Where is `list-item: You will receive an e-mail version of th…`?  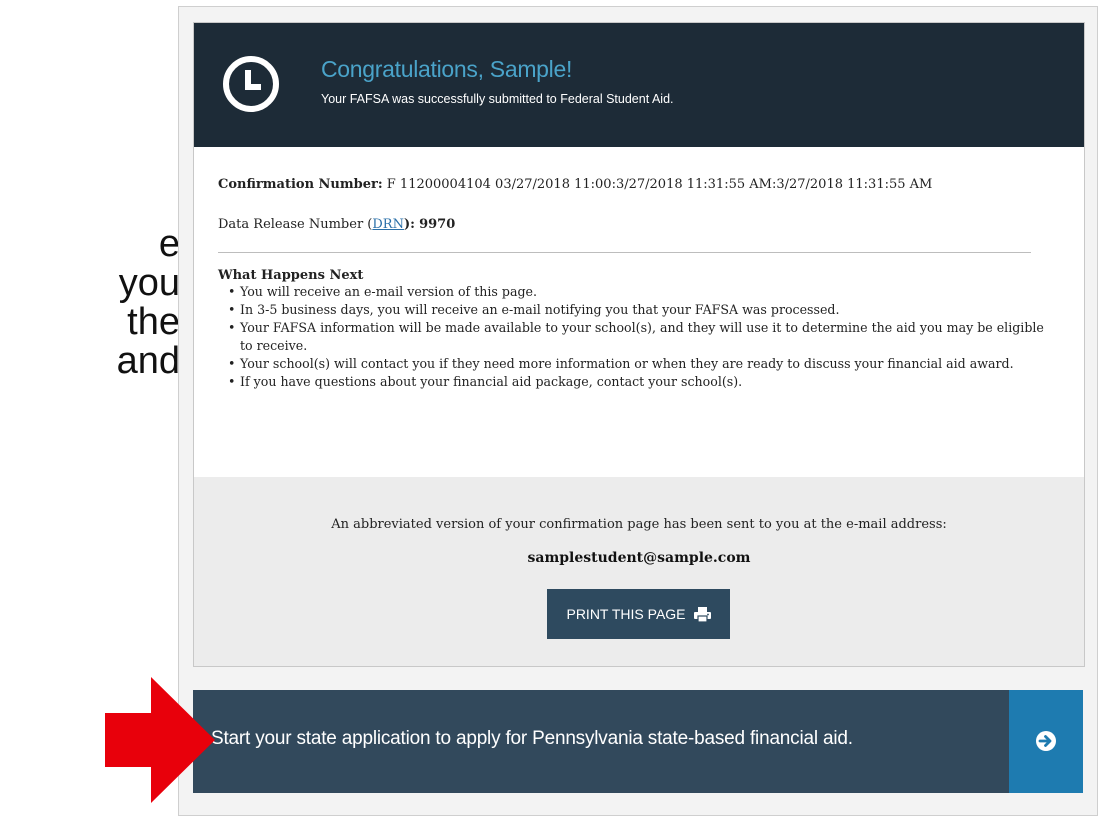 list-item: You will receive an e-mail version of th… is located at coordinates (638, 292).